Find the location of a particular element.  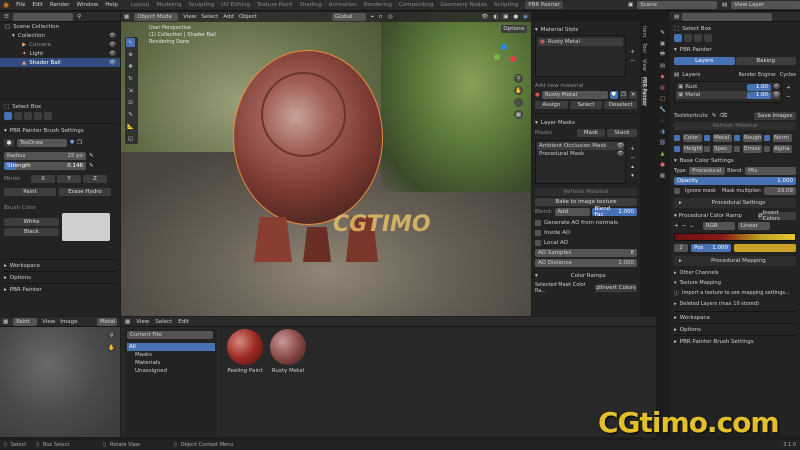

tab-item: Item is located at coordinates (644, 31).